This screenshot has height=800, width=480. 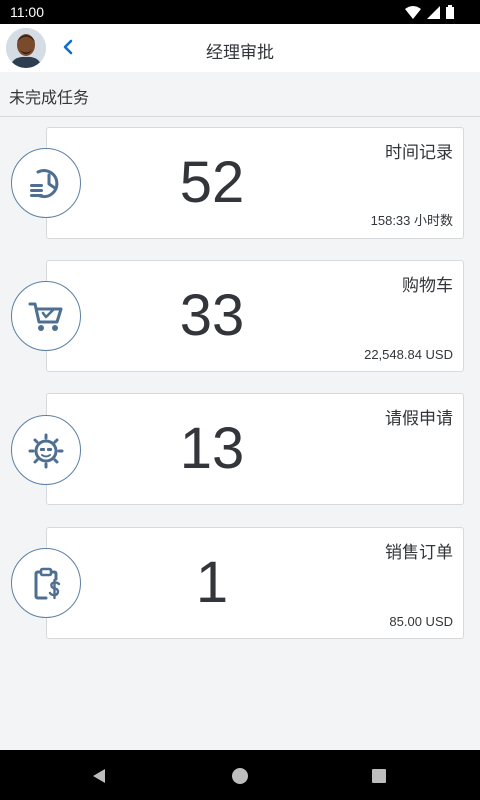 I want to click on signal-icon, so click(x=433, y=12).